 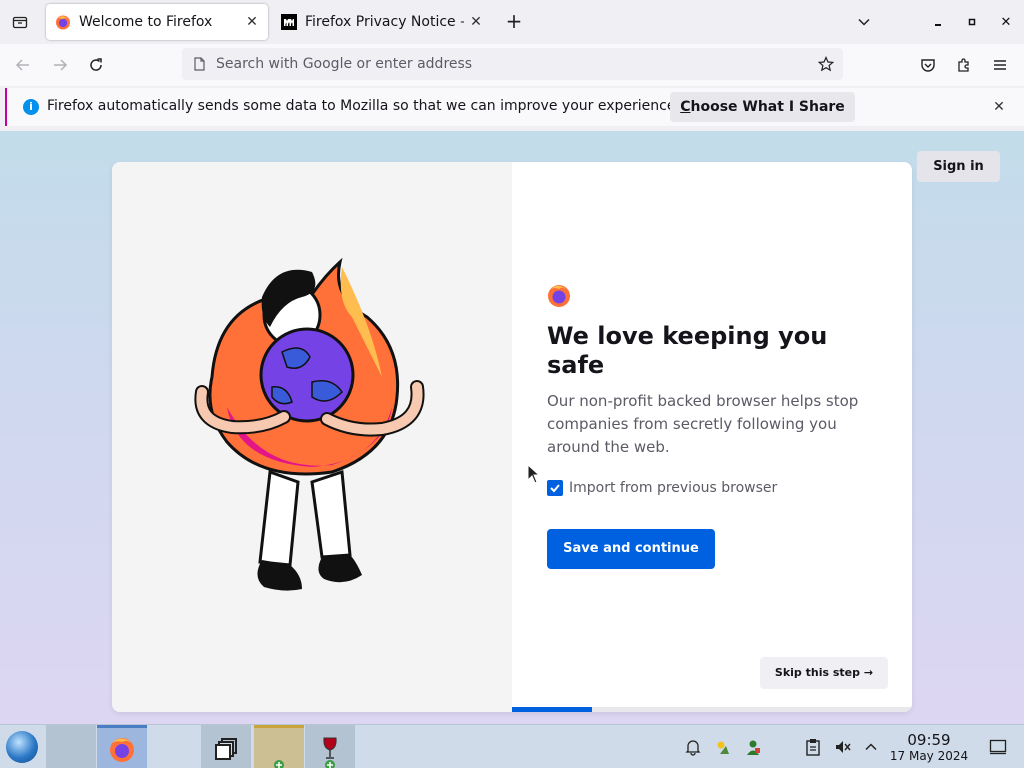 I want to click on page-title: We love keeping you safe, so click(x=687, y=350).